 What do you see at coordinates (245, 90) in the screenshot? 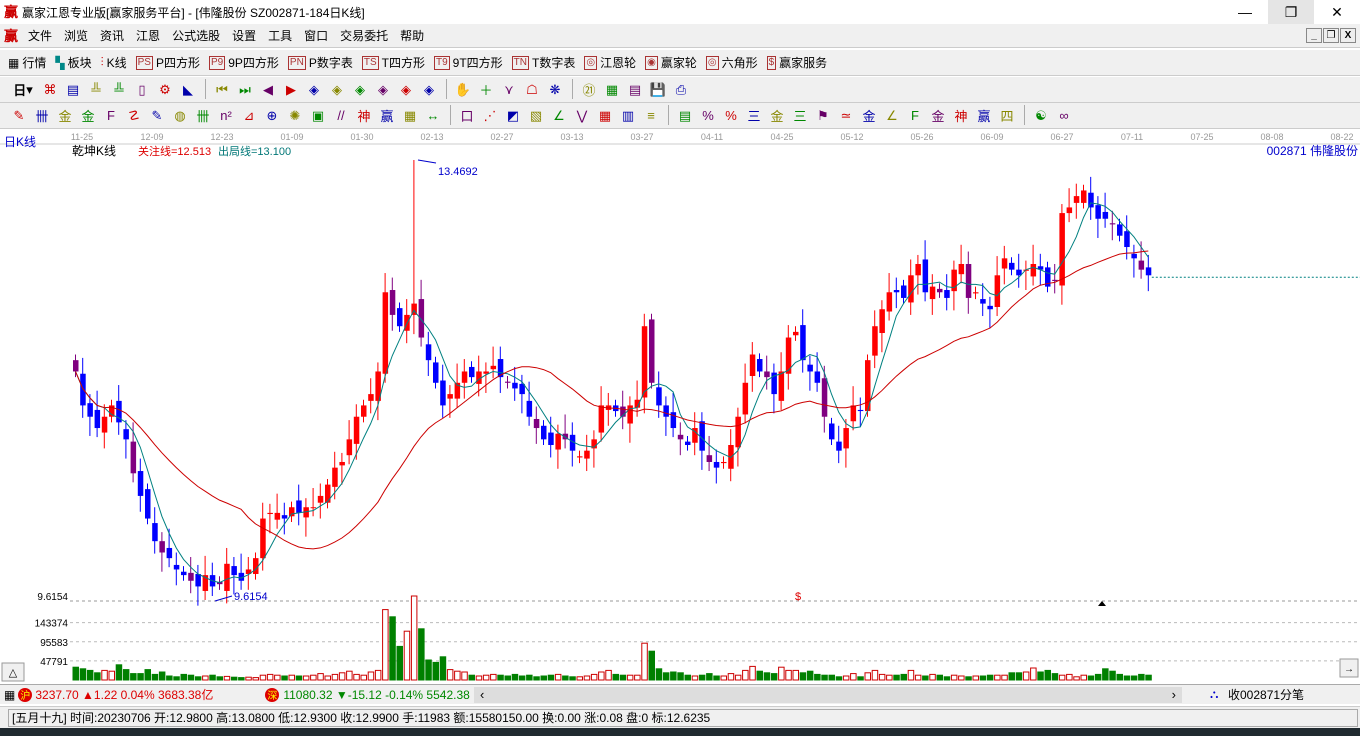
I see `tool-icon: ⏭` at bounding box center [245, 90].